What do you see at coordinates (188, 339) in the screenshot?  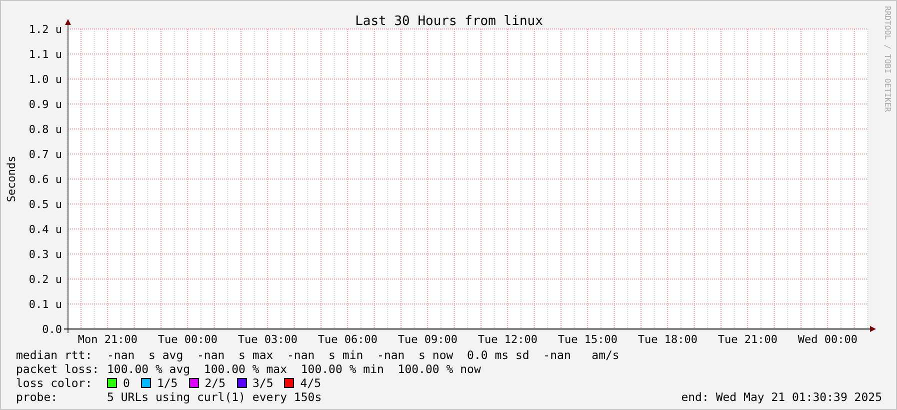 I see `x-tick-label: Tue 00:00` at bounding box center [188, 339].